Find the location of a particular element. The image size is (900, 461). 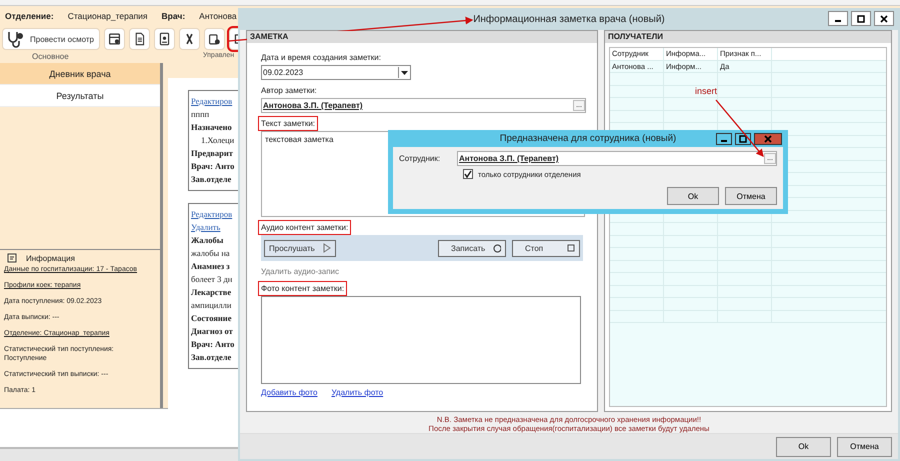

record-text: пппп is located at coordinates (200, 114).